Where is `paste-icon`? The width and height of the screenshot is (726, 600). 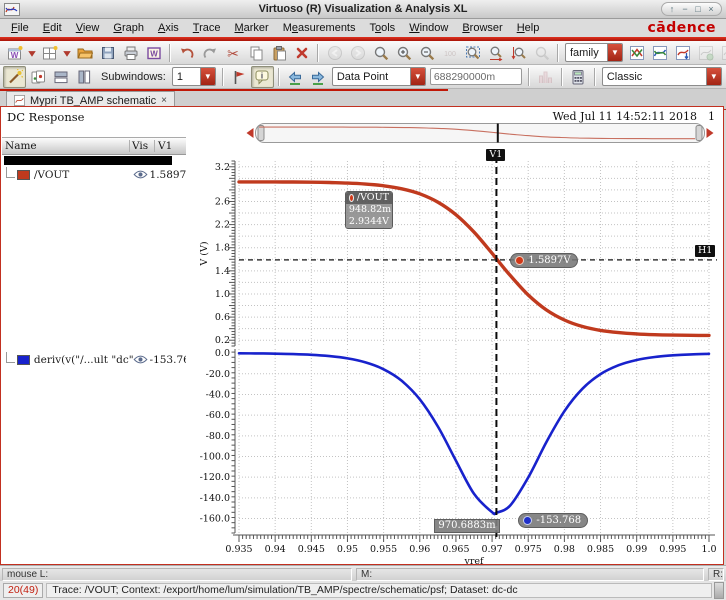 paste-icon is located at coordinates (279, 52).